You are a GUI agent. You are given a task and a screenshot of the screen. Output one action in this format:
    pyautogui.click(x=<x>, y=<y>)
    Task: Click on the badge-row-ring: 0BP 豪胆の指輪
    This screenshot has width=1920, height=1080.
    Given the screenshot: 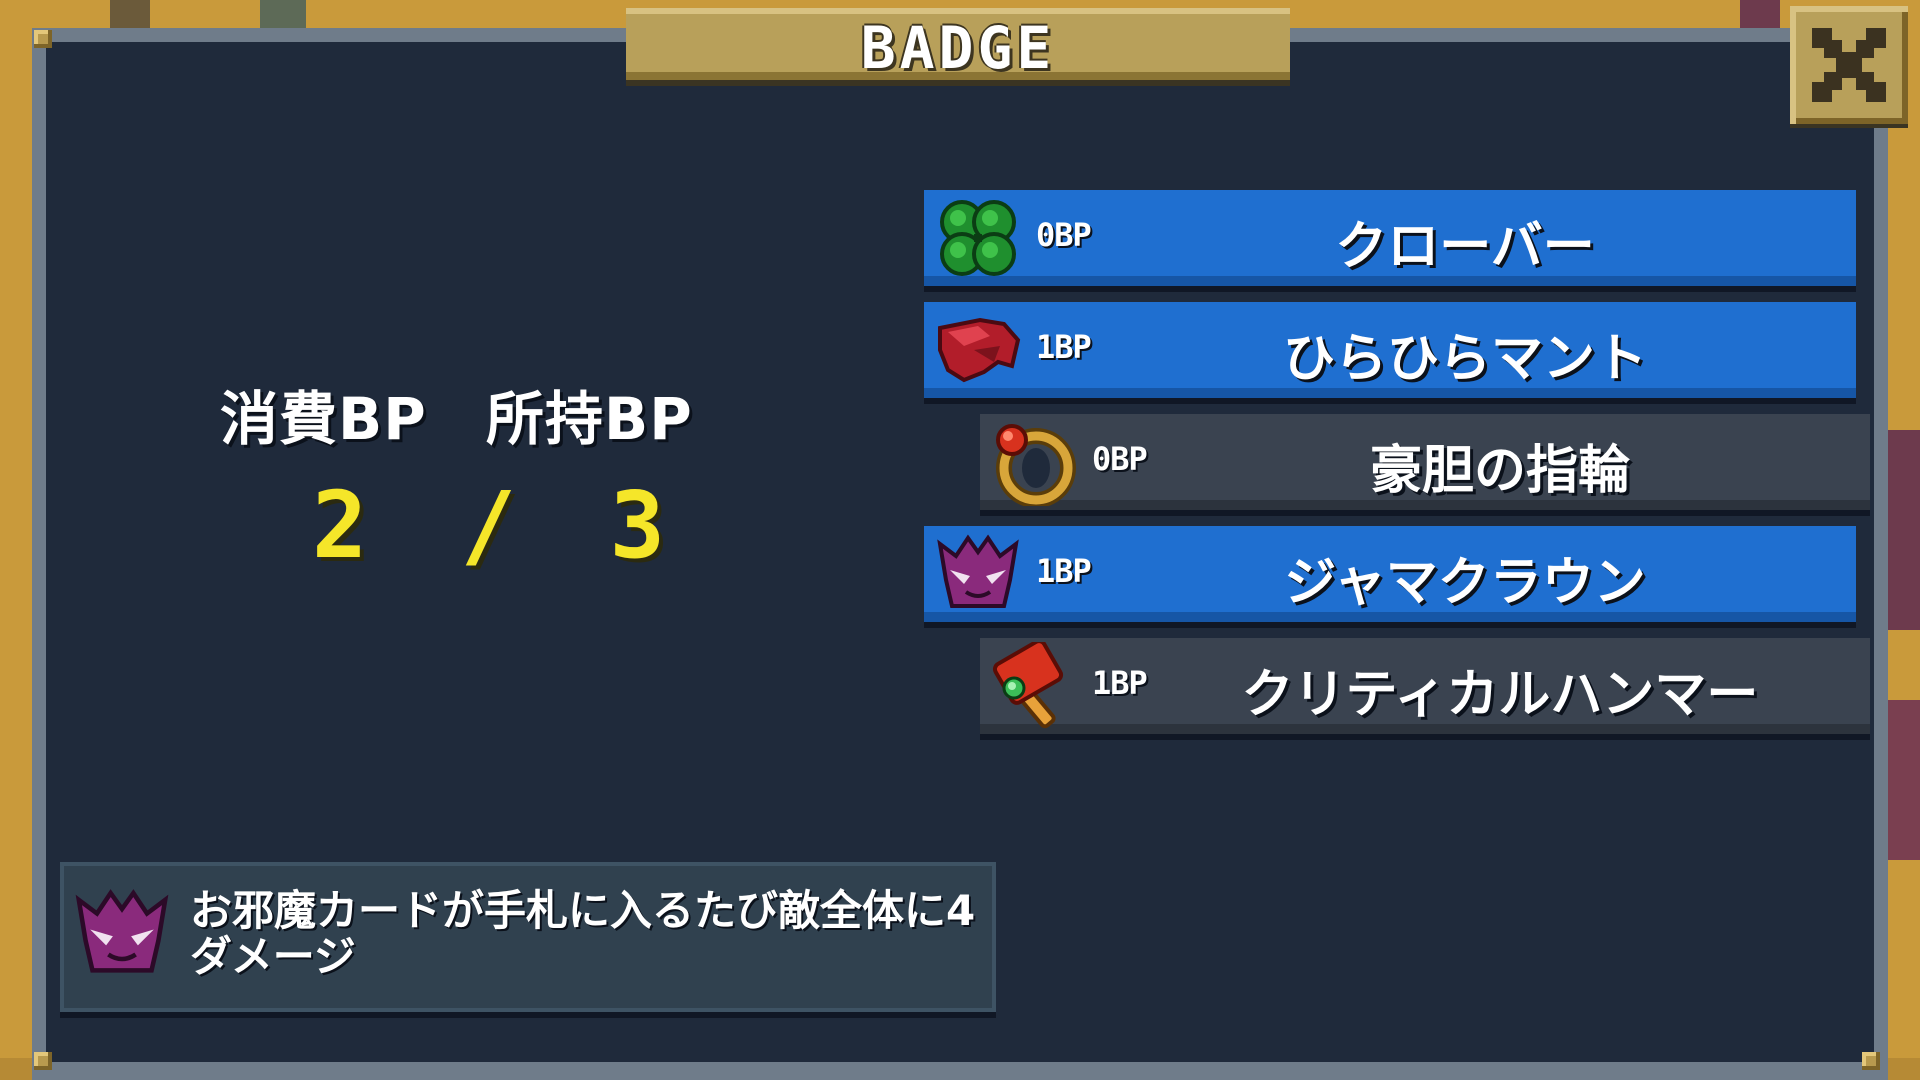 What is the action you would take?
    pyautogui.click(x=1425, y=462)
    